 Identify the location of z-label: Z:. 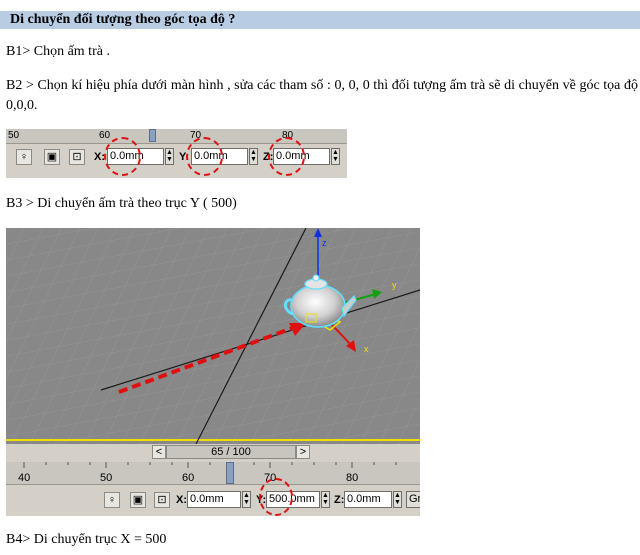
(339, 500).